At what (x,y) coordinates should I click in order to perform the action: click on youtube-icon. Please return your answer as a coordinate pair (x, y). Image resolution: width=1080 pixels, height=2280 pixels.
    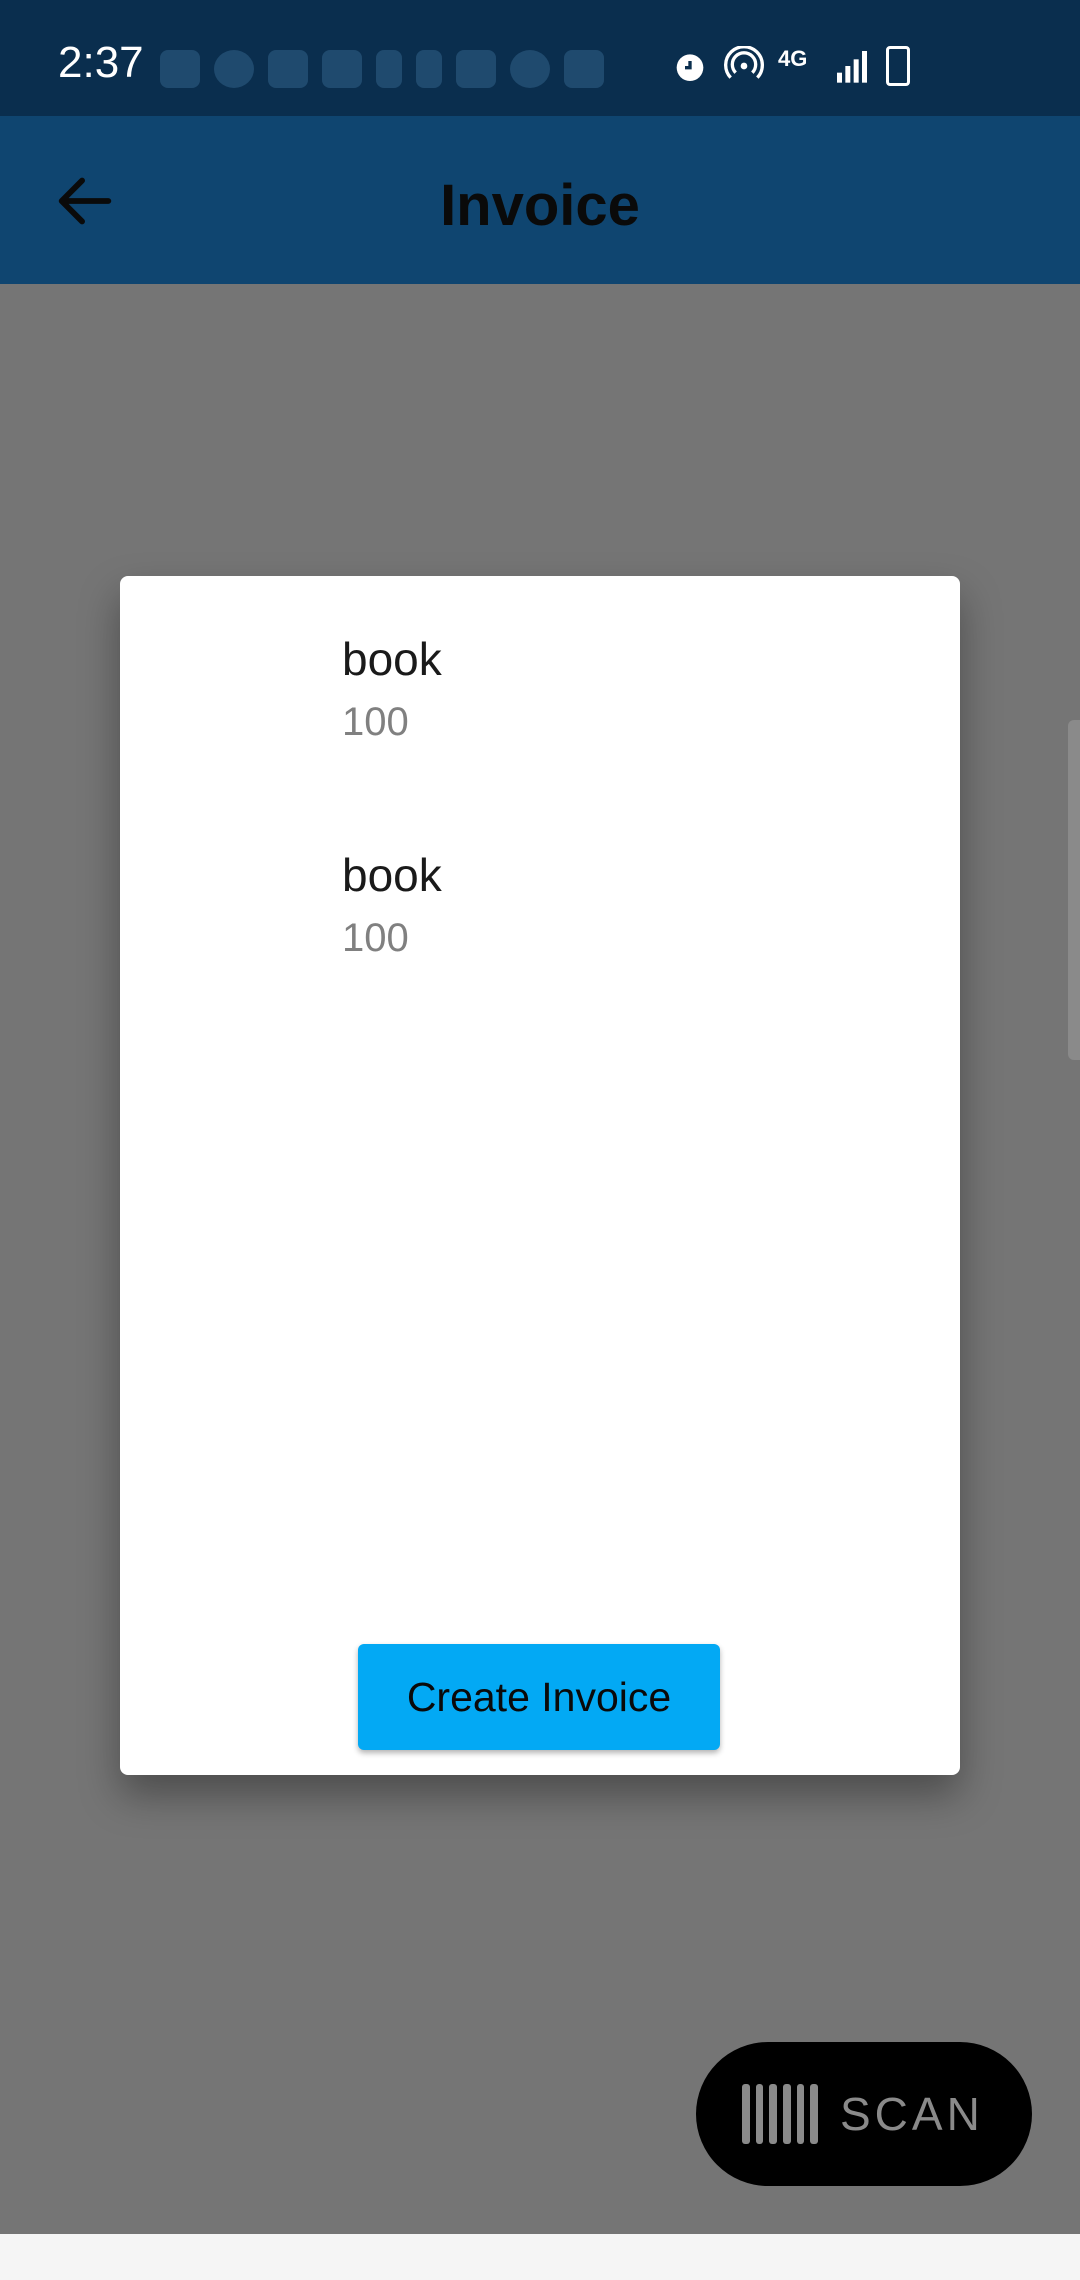
    Looking at the image, I should click on (288, 69).